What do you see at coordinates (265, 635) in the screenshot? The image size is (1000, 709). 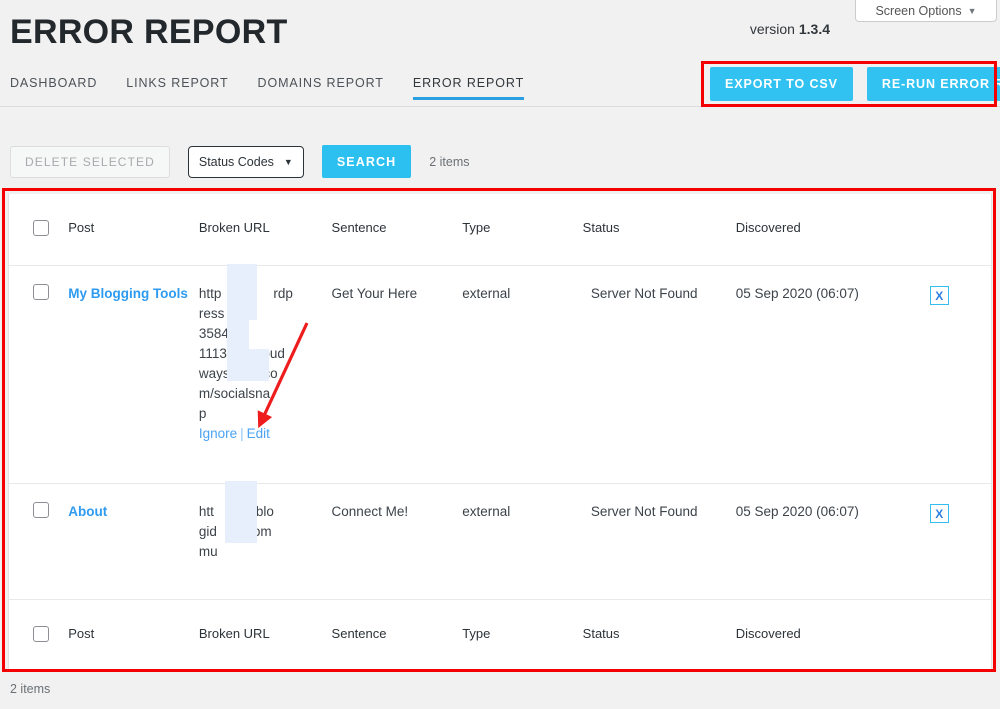 I see `column-footer-broken-url: Broken URL` at bounding box center [265, 635].